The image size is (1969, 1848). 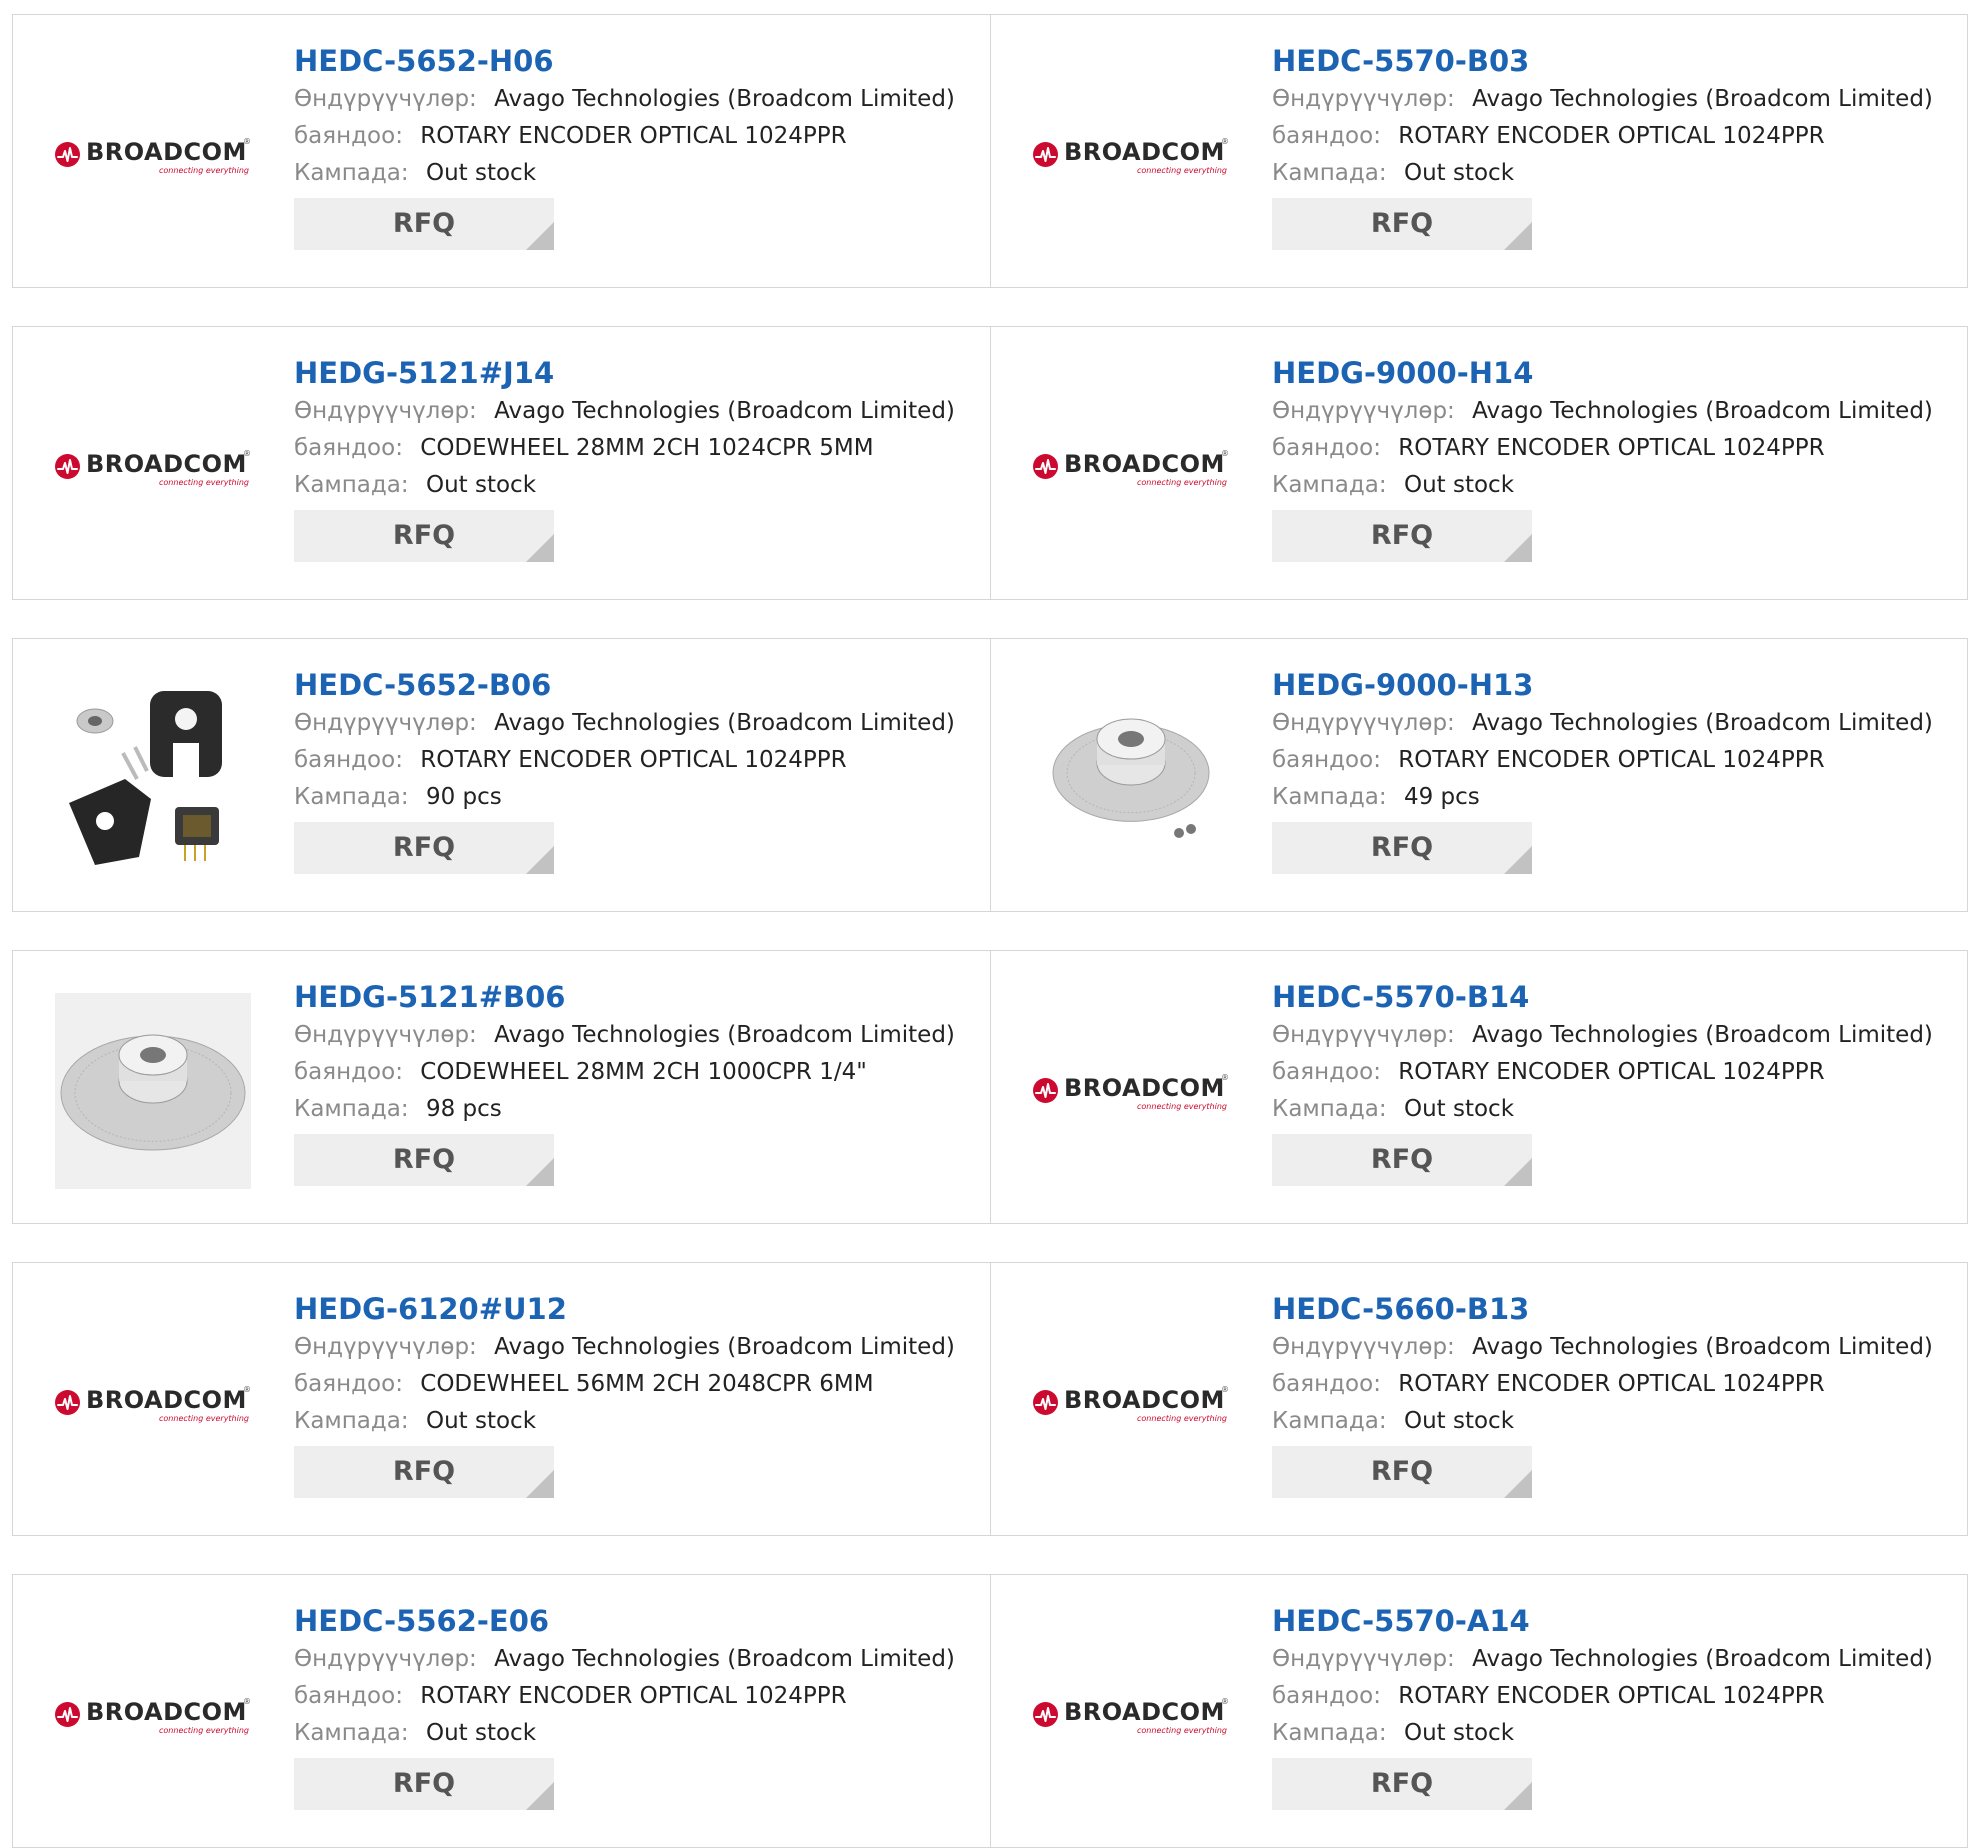 What do you see at coordinates (637, 448) in the screenshot?
I see `description-row: баяндоо: CODEWHEEL 28MM 2CH 1024CPR 5MM` at bounding box center [637, 448].